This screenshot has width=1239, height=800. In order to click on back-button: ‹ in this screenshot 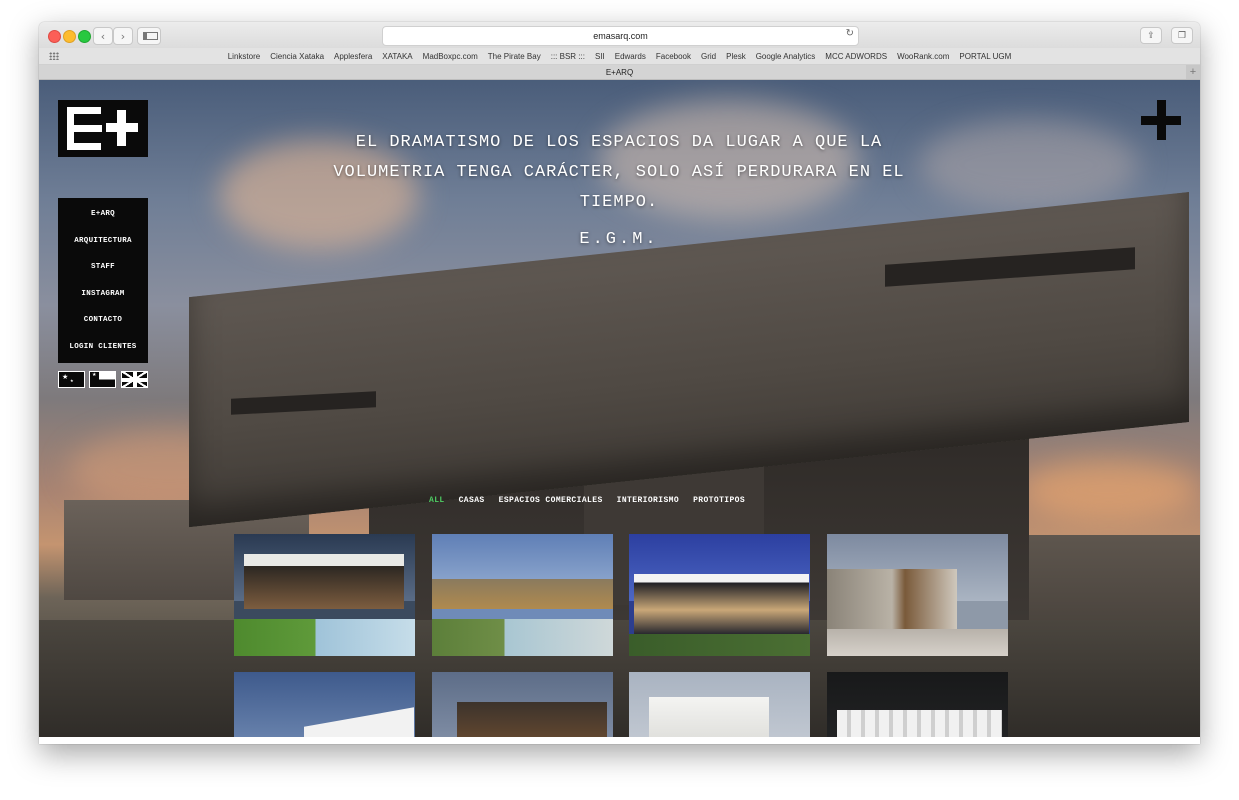, I will do `click(103, 36)`.